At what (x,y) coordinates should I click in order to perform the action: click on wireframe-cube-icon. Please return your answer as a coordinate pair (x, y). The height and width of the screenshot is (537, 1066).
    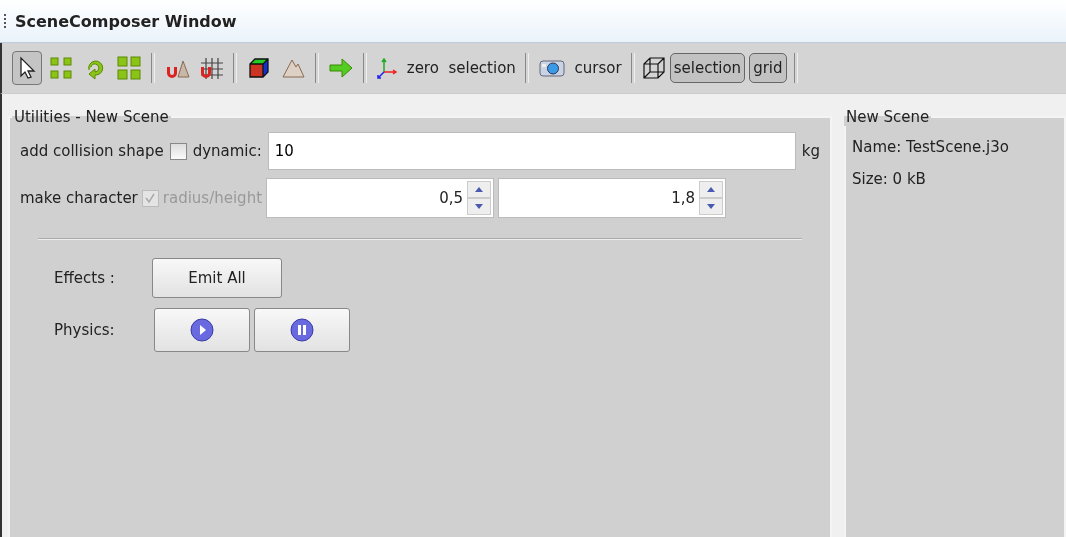
    Looking at the image, I should click on (653, 68).